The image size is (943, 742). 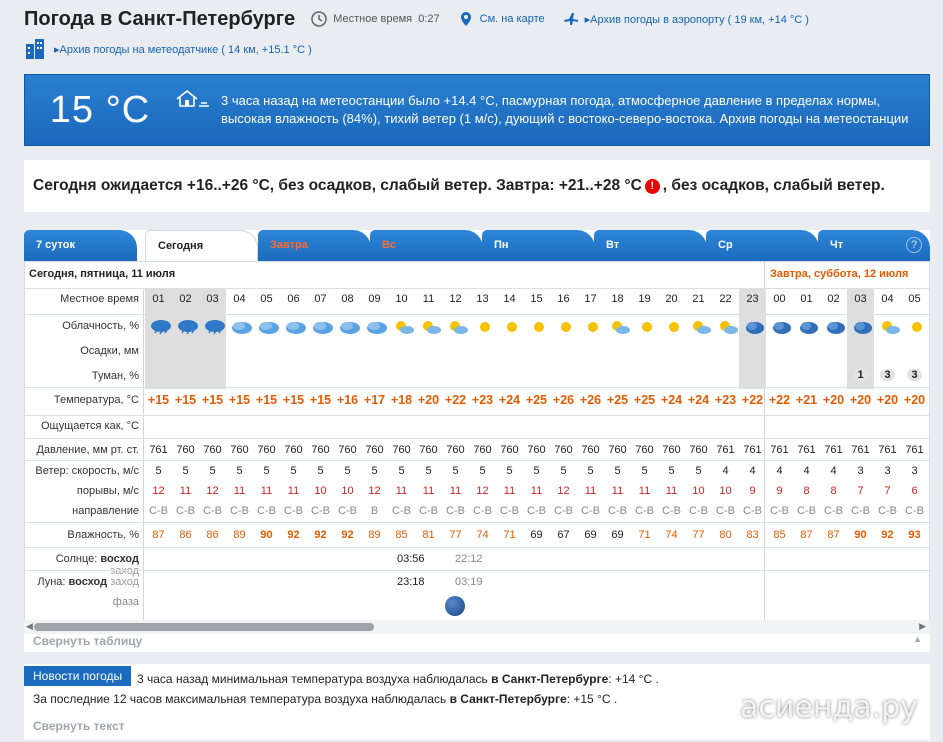 What do you see at coordinates (538, 245) in the screenshot?
I see `tab-monday: Пн` at bounding box center [538, 245].